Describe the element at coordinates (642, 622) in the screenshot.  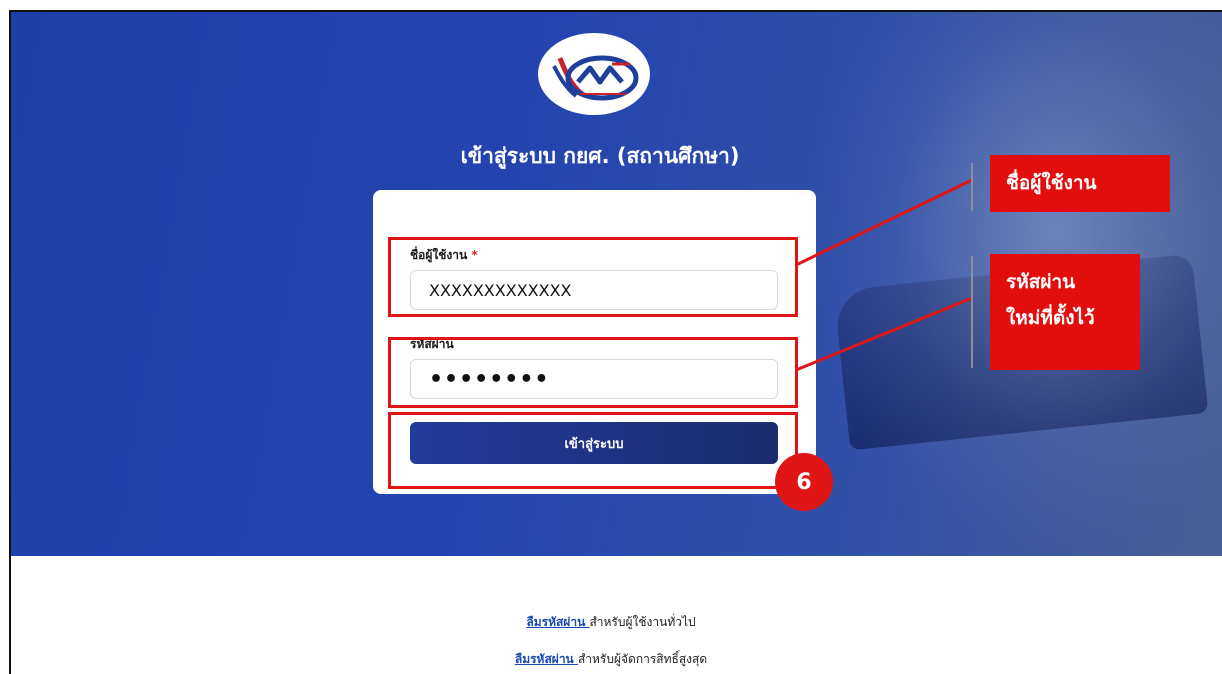
I see `forgot-password-general-text: สำหรับผู้ใช้งานทั่วไป` at that location.